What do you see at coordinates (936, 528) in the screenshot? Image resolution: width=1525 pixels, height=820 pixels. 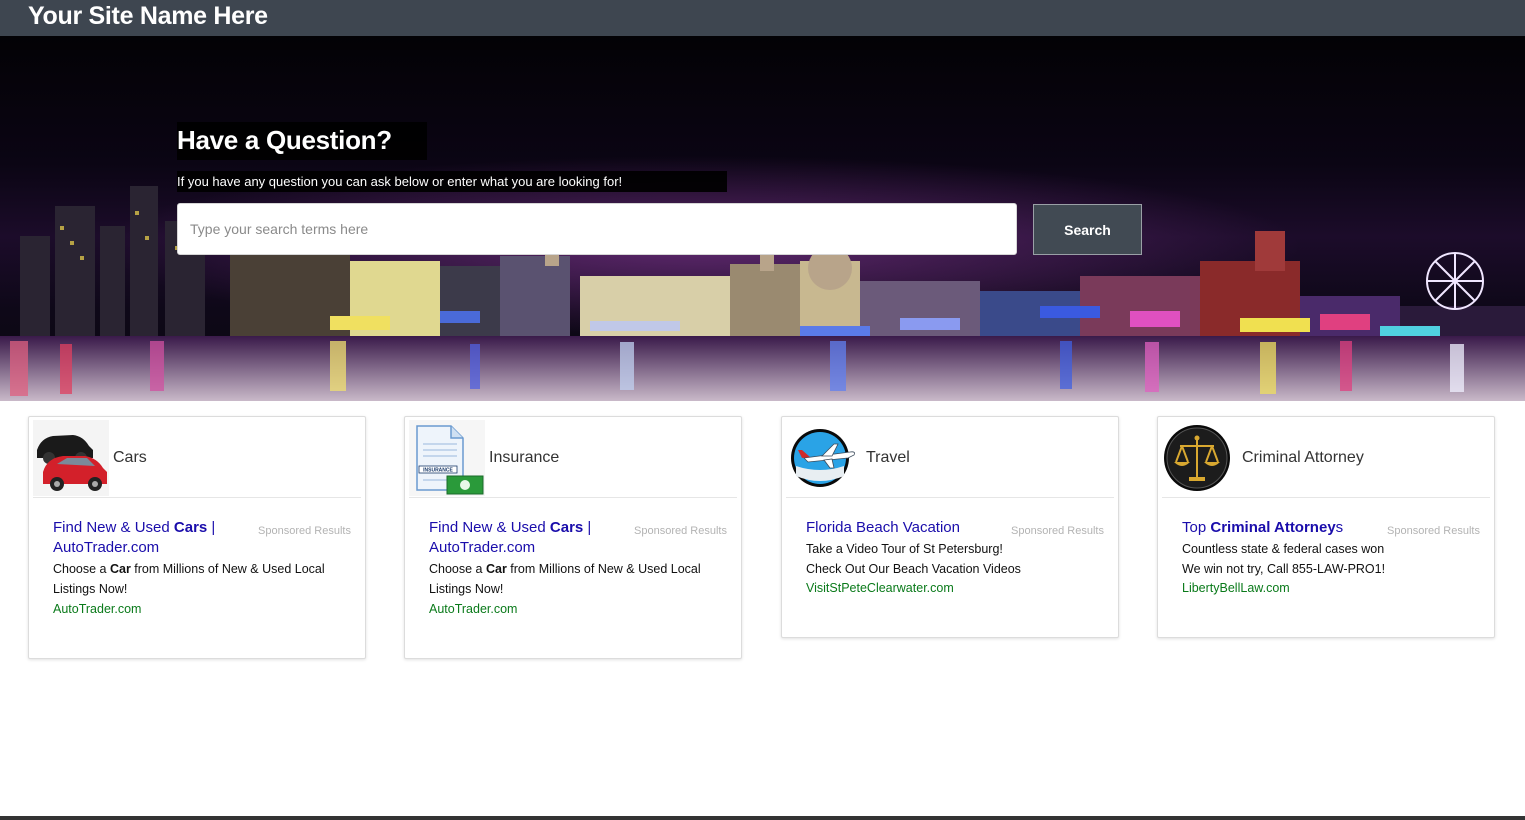 I see `ad-link: Florida Beach Vacation` at bounding box center [936, 528].